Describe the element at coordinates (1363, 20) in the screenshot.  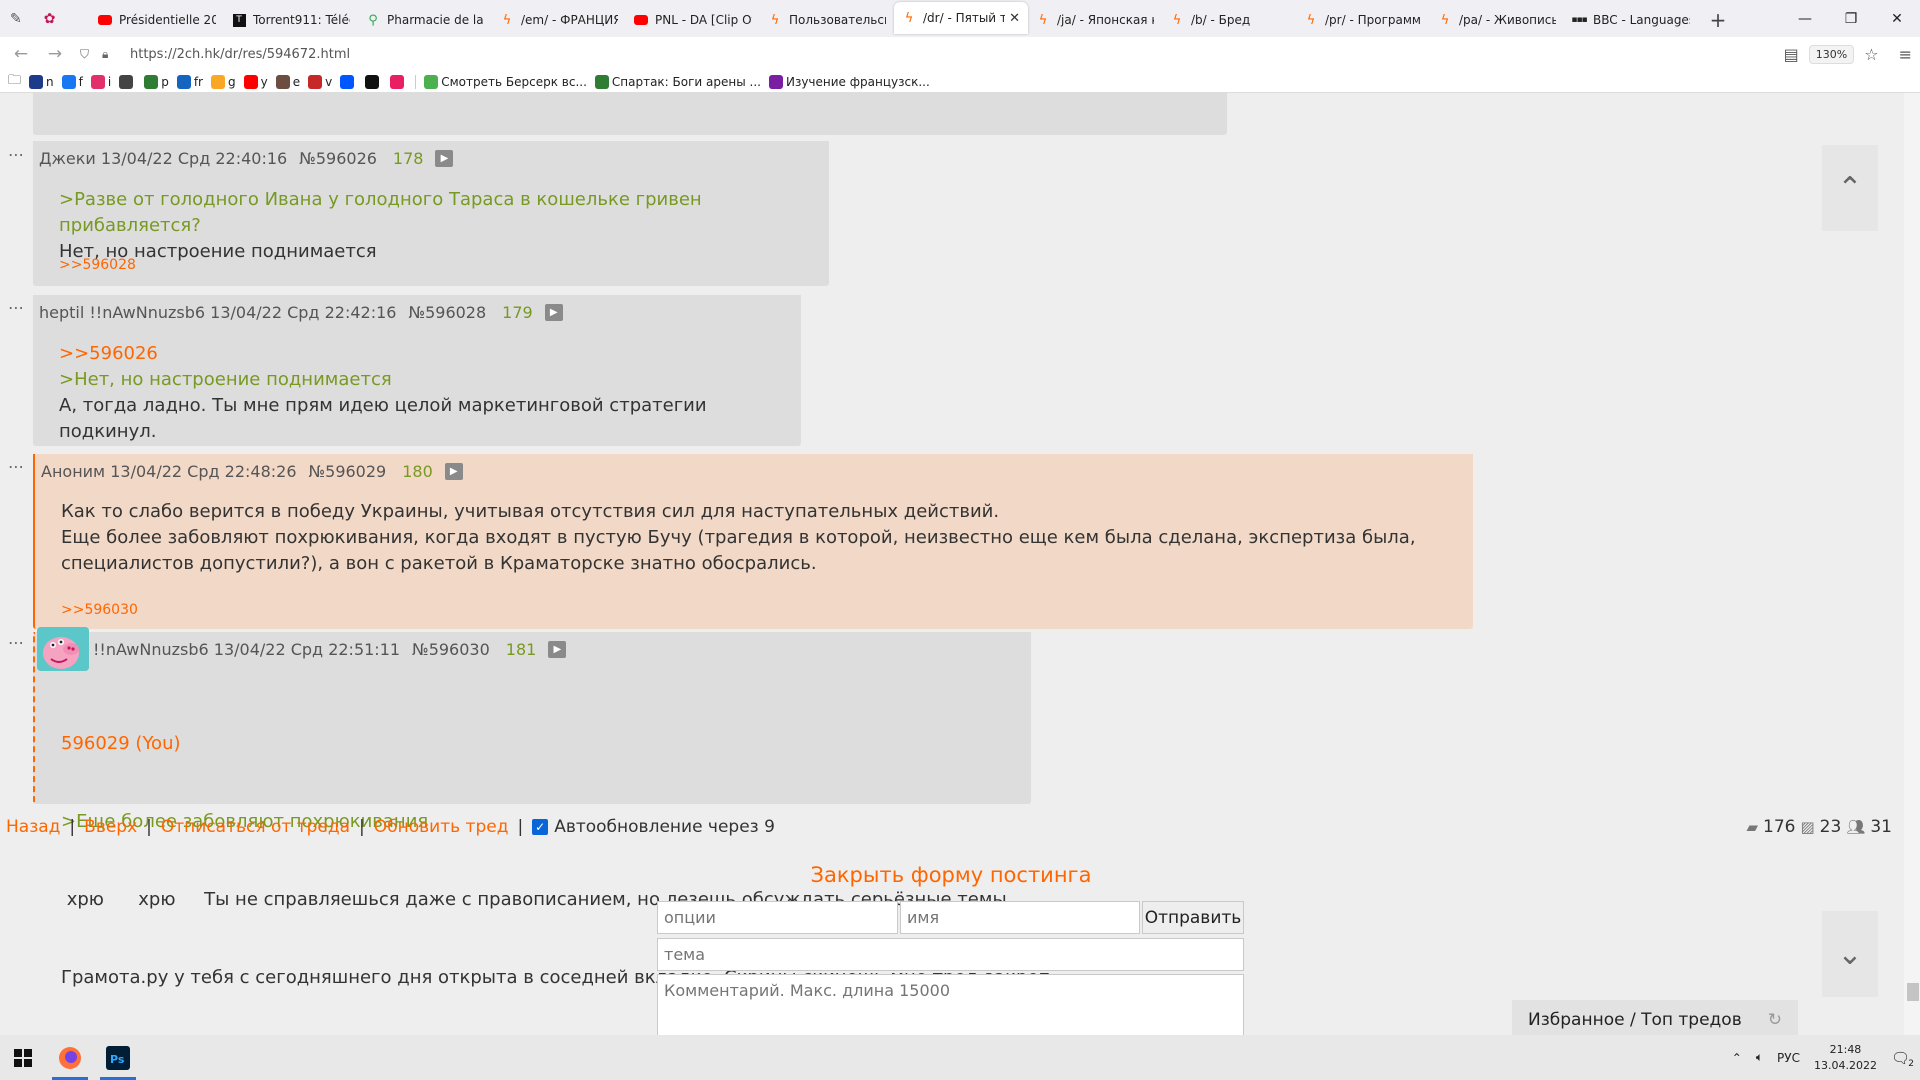
I see `browser-tab: ϟ/pr/ - Программ` at that location.